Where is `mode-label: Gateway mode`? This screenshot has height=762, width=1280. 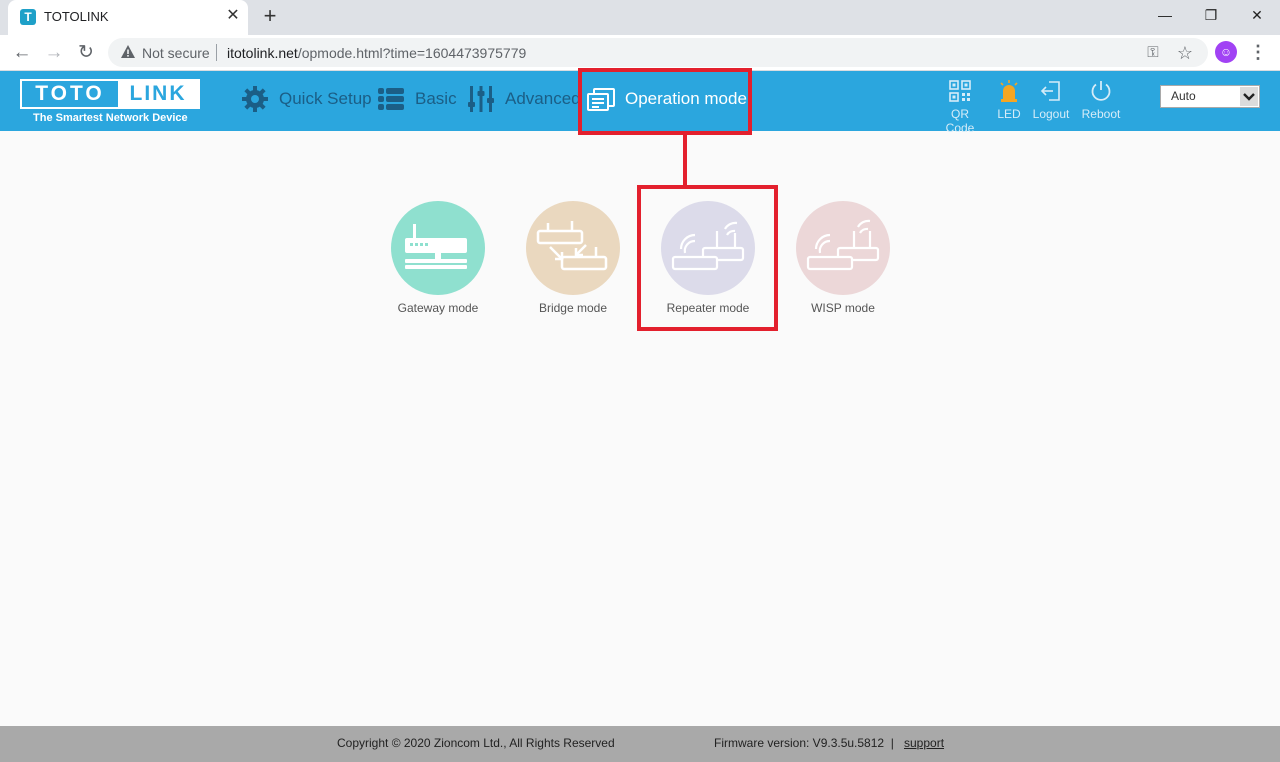 mode-label: Gateway mode is located at coordinates (438, 308).